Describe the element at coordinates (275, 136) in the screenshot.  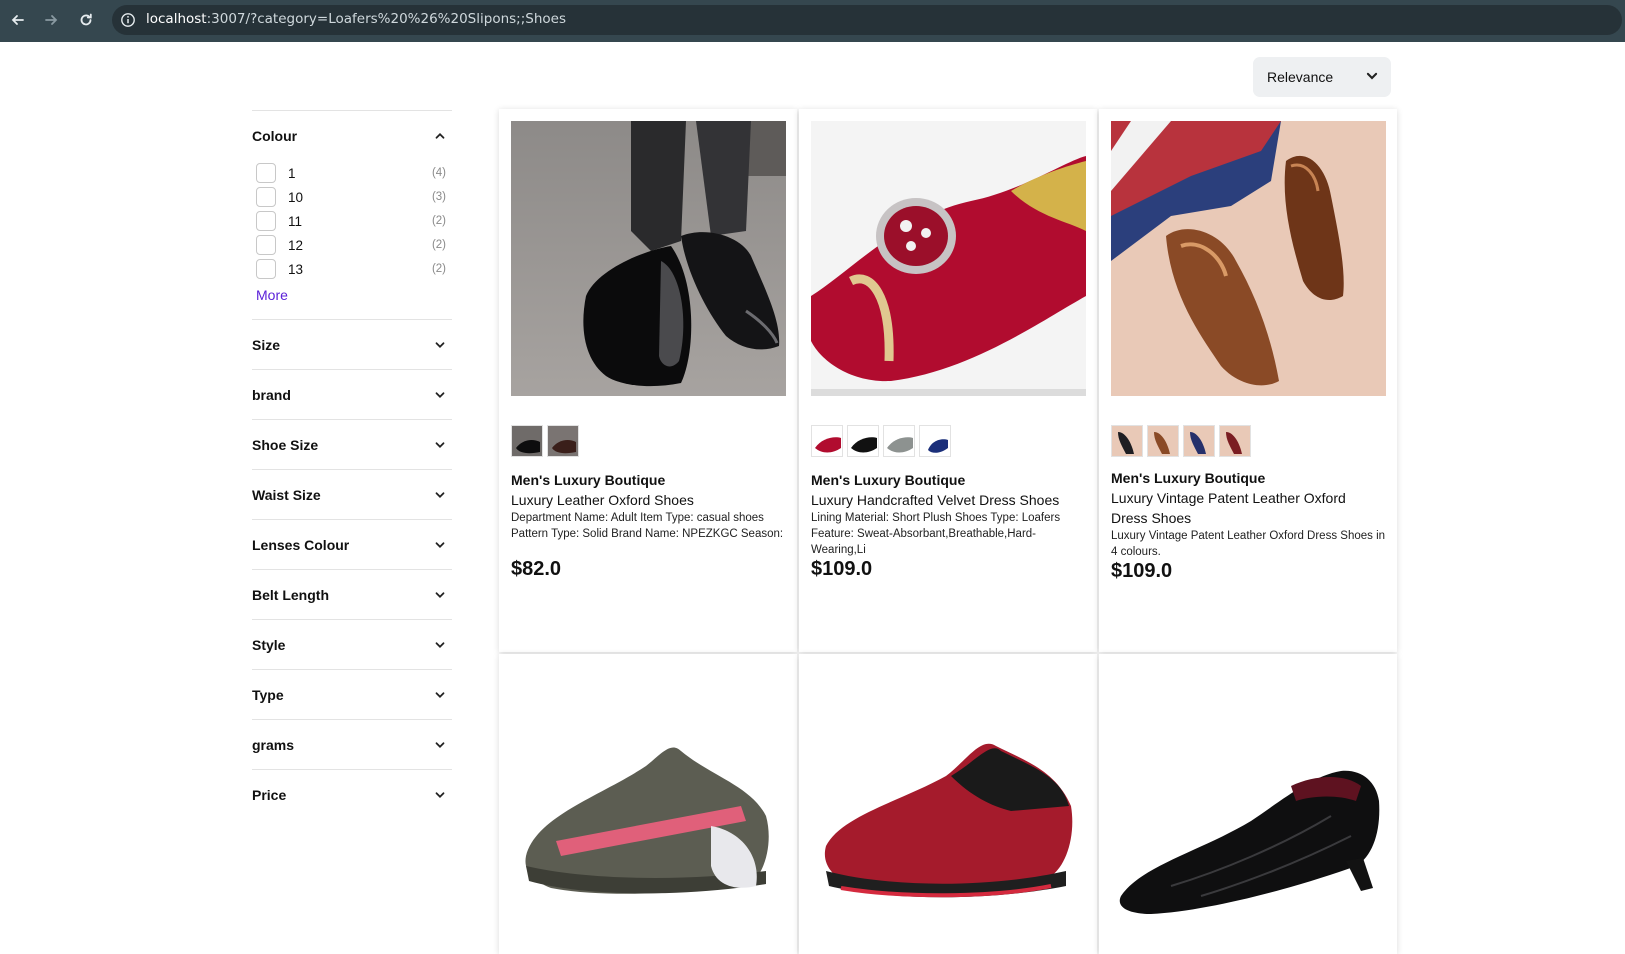
I see `filter-title: Colour` at that location.